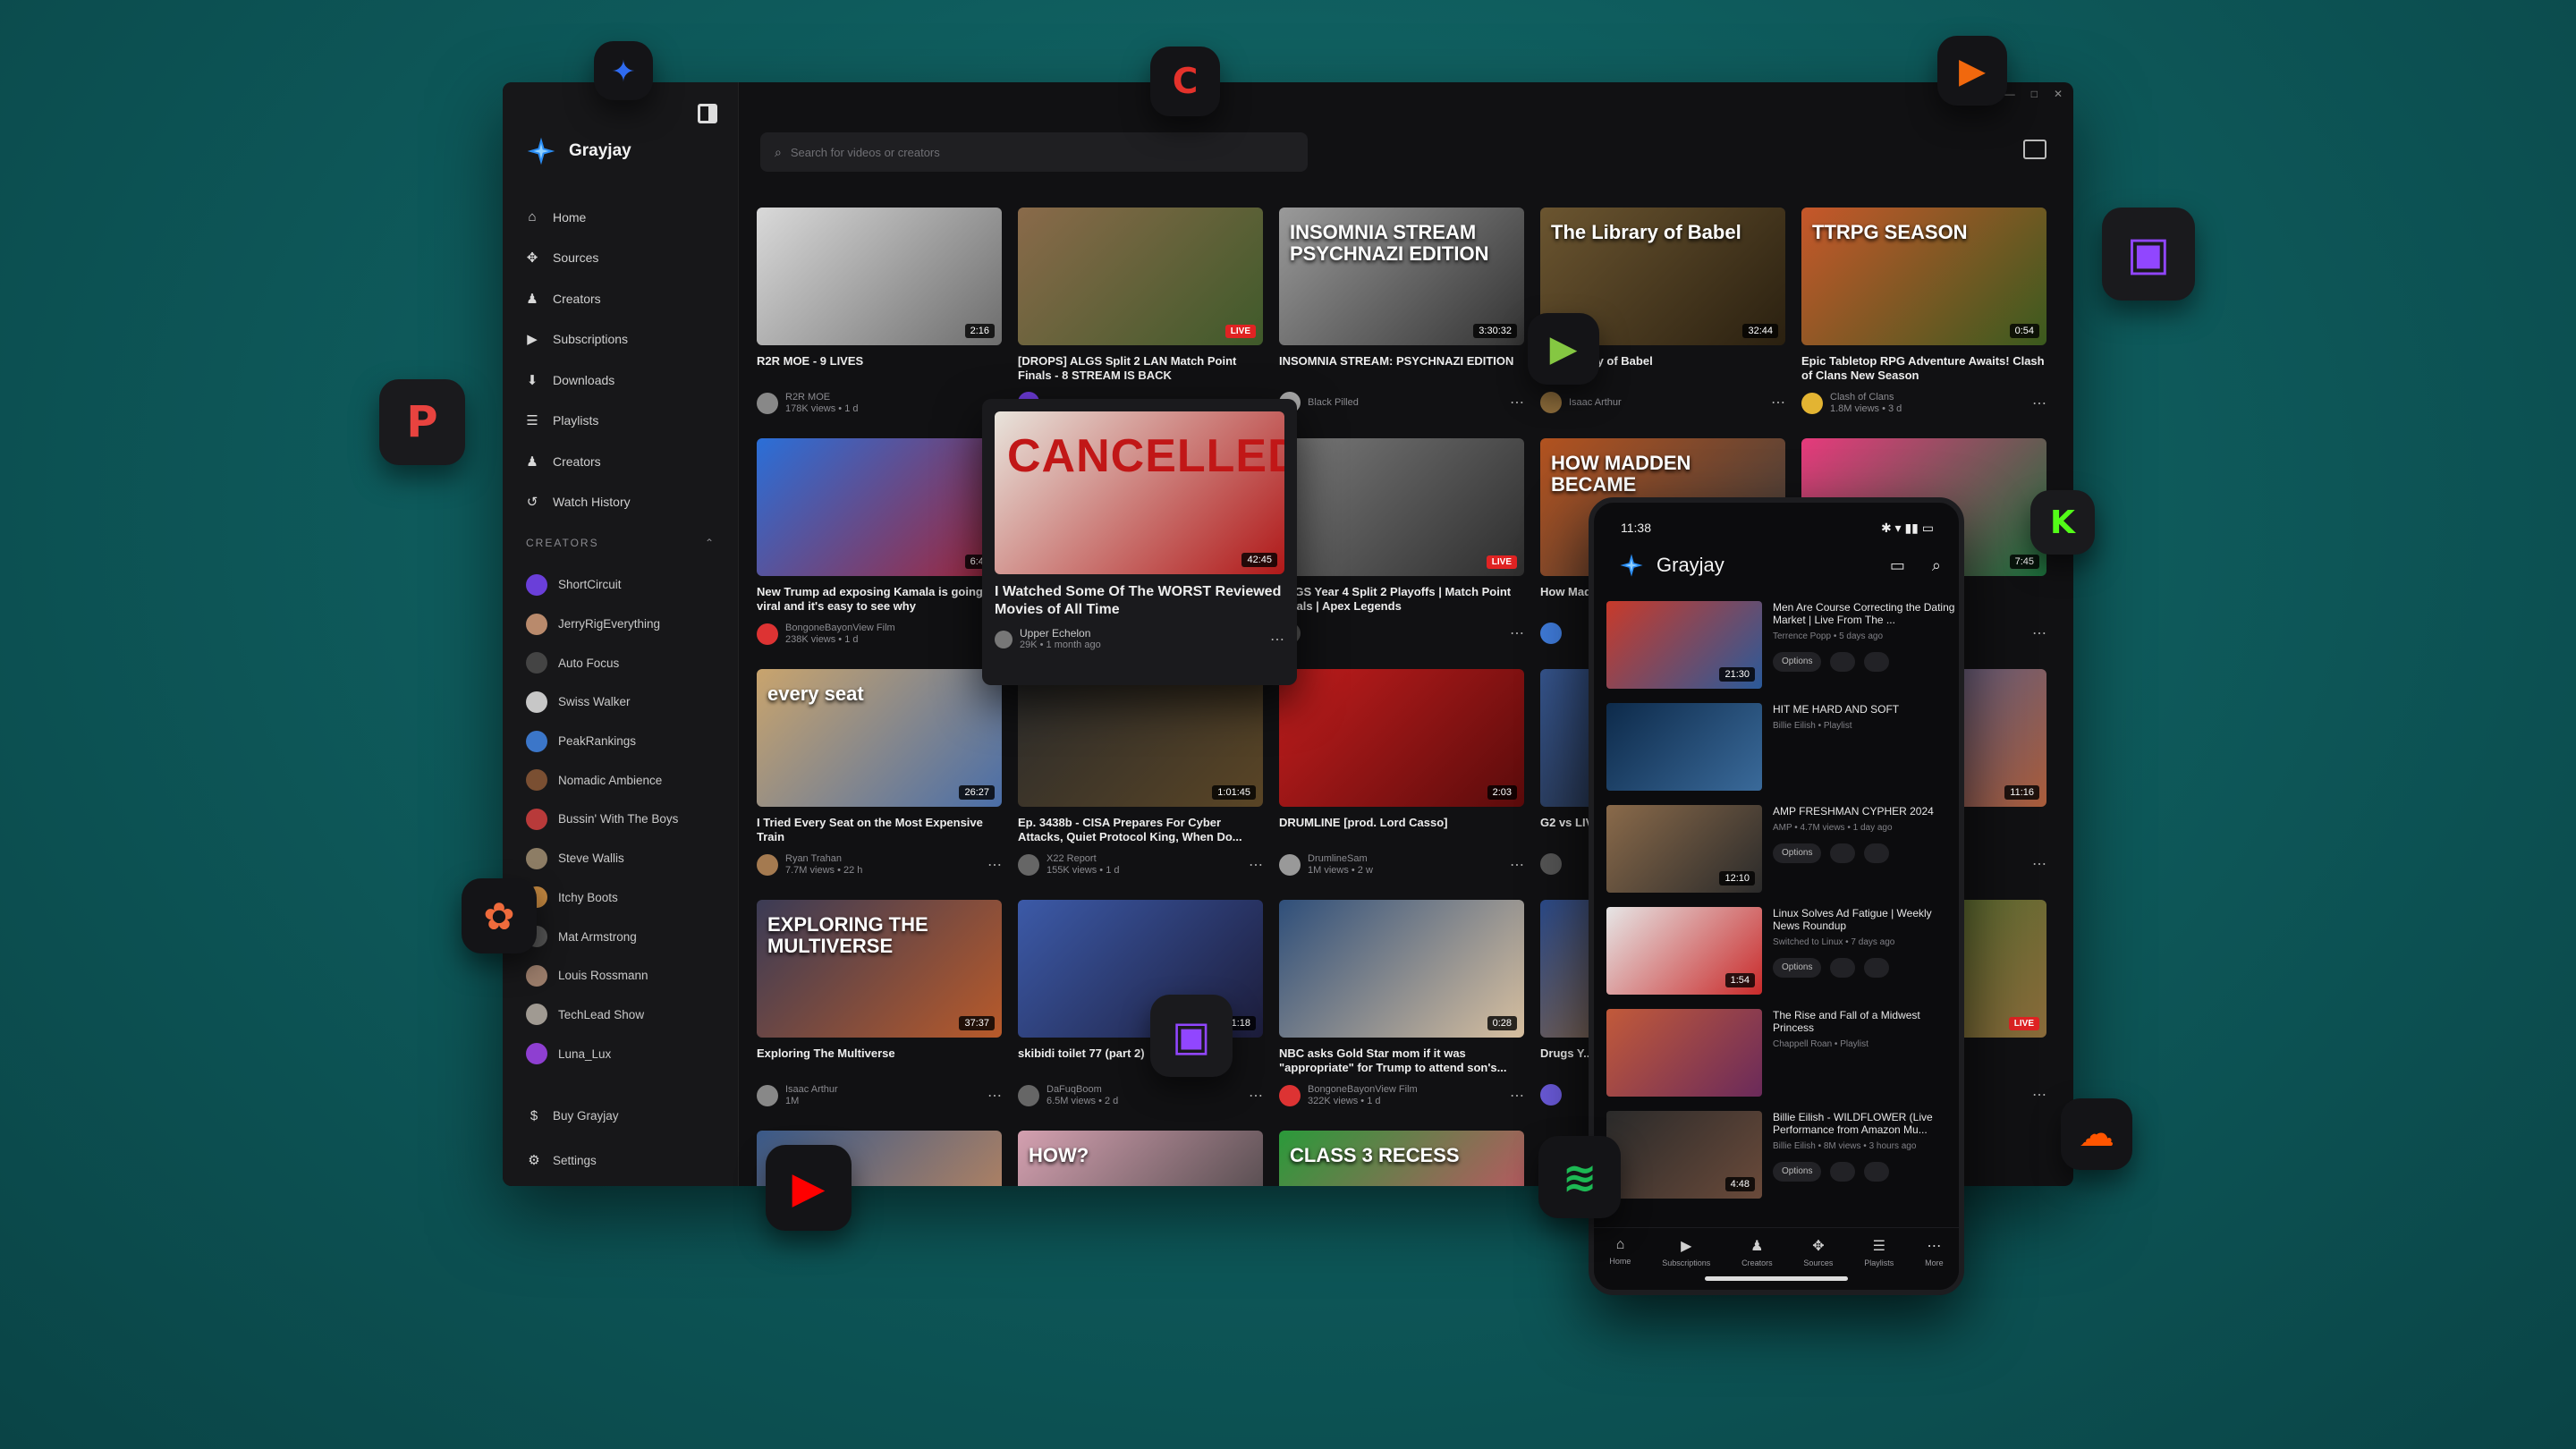 The height and width of the screenshot is (1449, 2576). Describe the element at coordinates (1897, 565) in the screenshot. I see `cast-icon: ▭` at that location.